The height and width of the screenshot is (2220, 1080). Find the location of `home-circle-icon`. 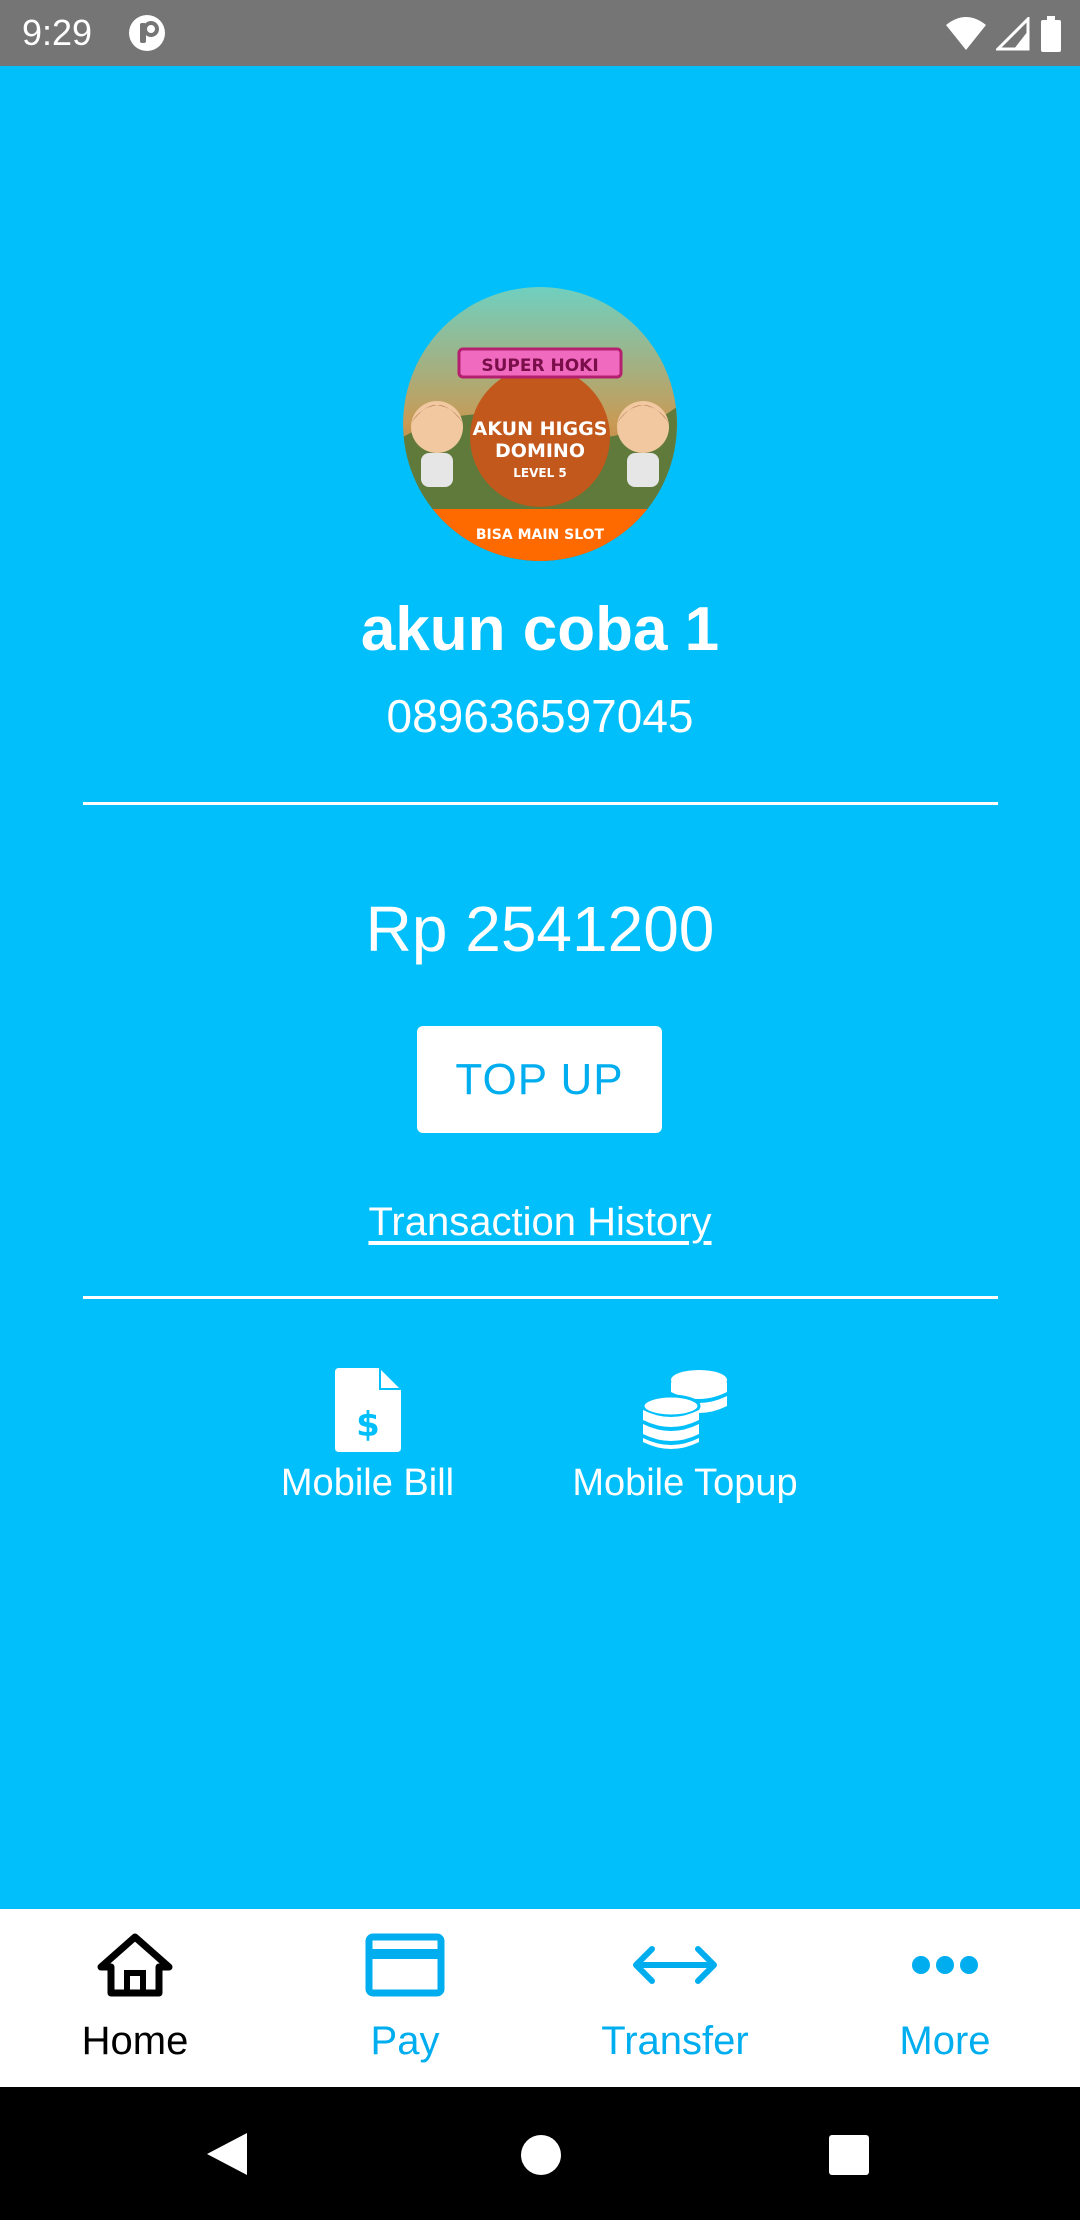

home-circle-icon is located at coordinates (541, 2155).